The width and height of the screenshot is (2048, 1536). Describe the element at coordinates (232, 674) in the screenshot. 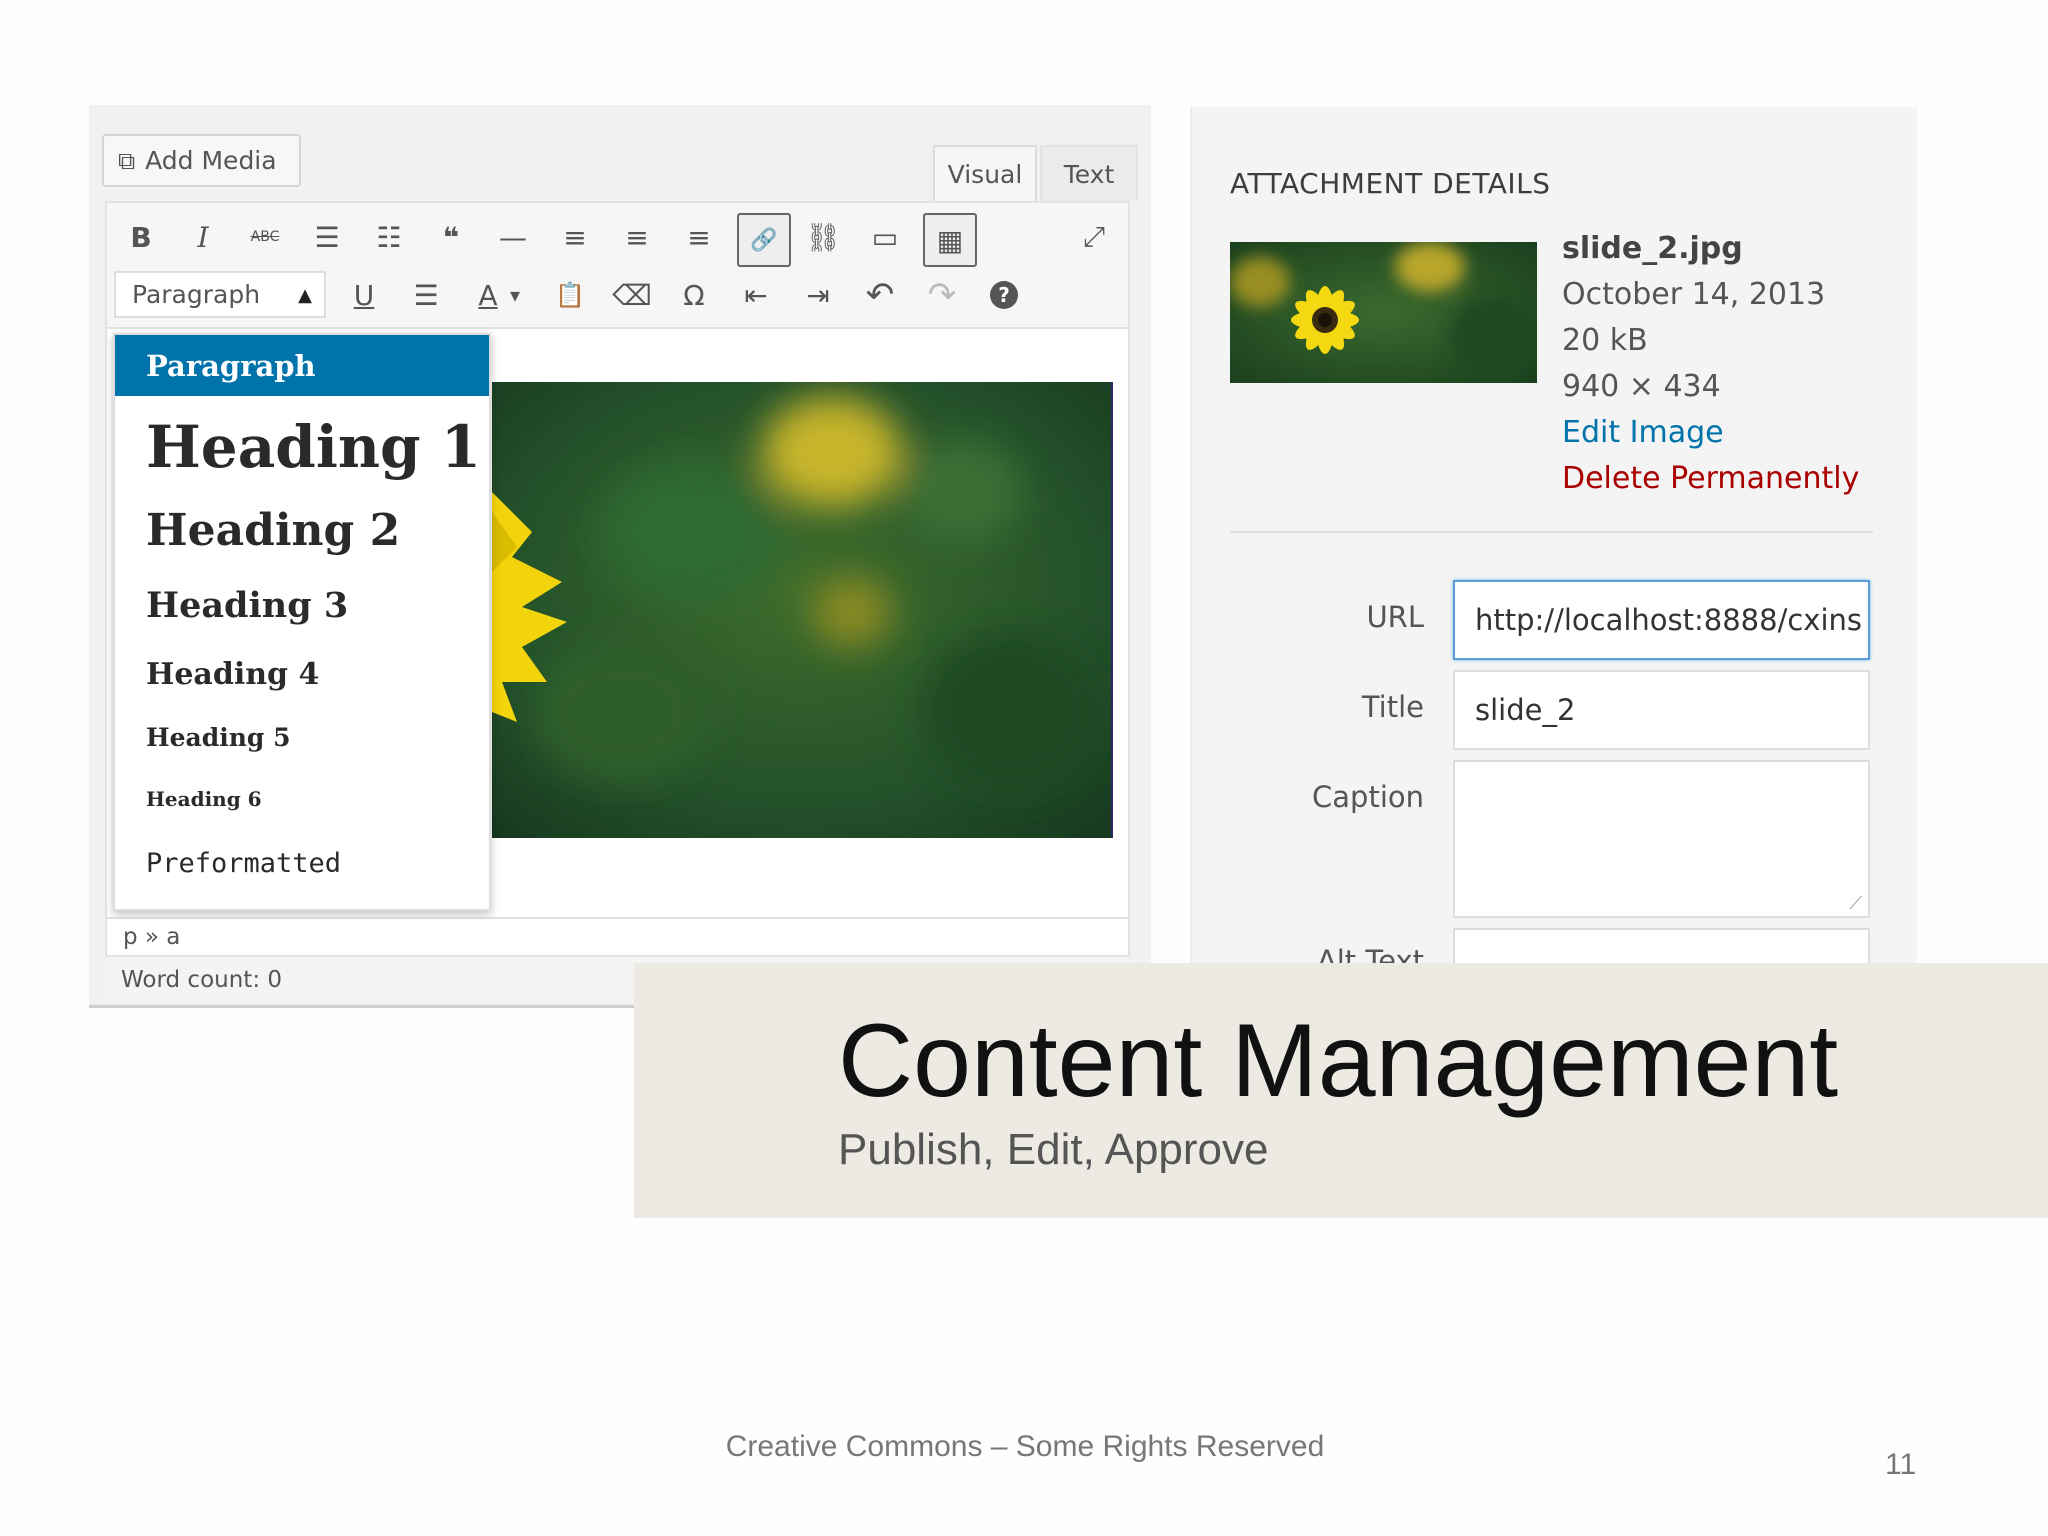

I see `format-option-heading-4: Heading 4` at that location.